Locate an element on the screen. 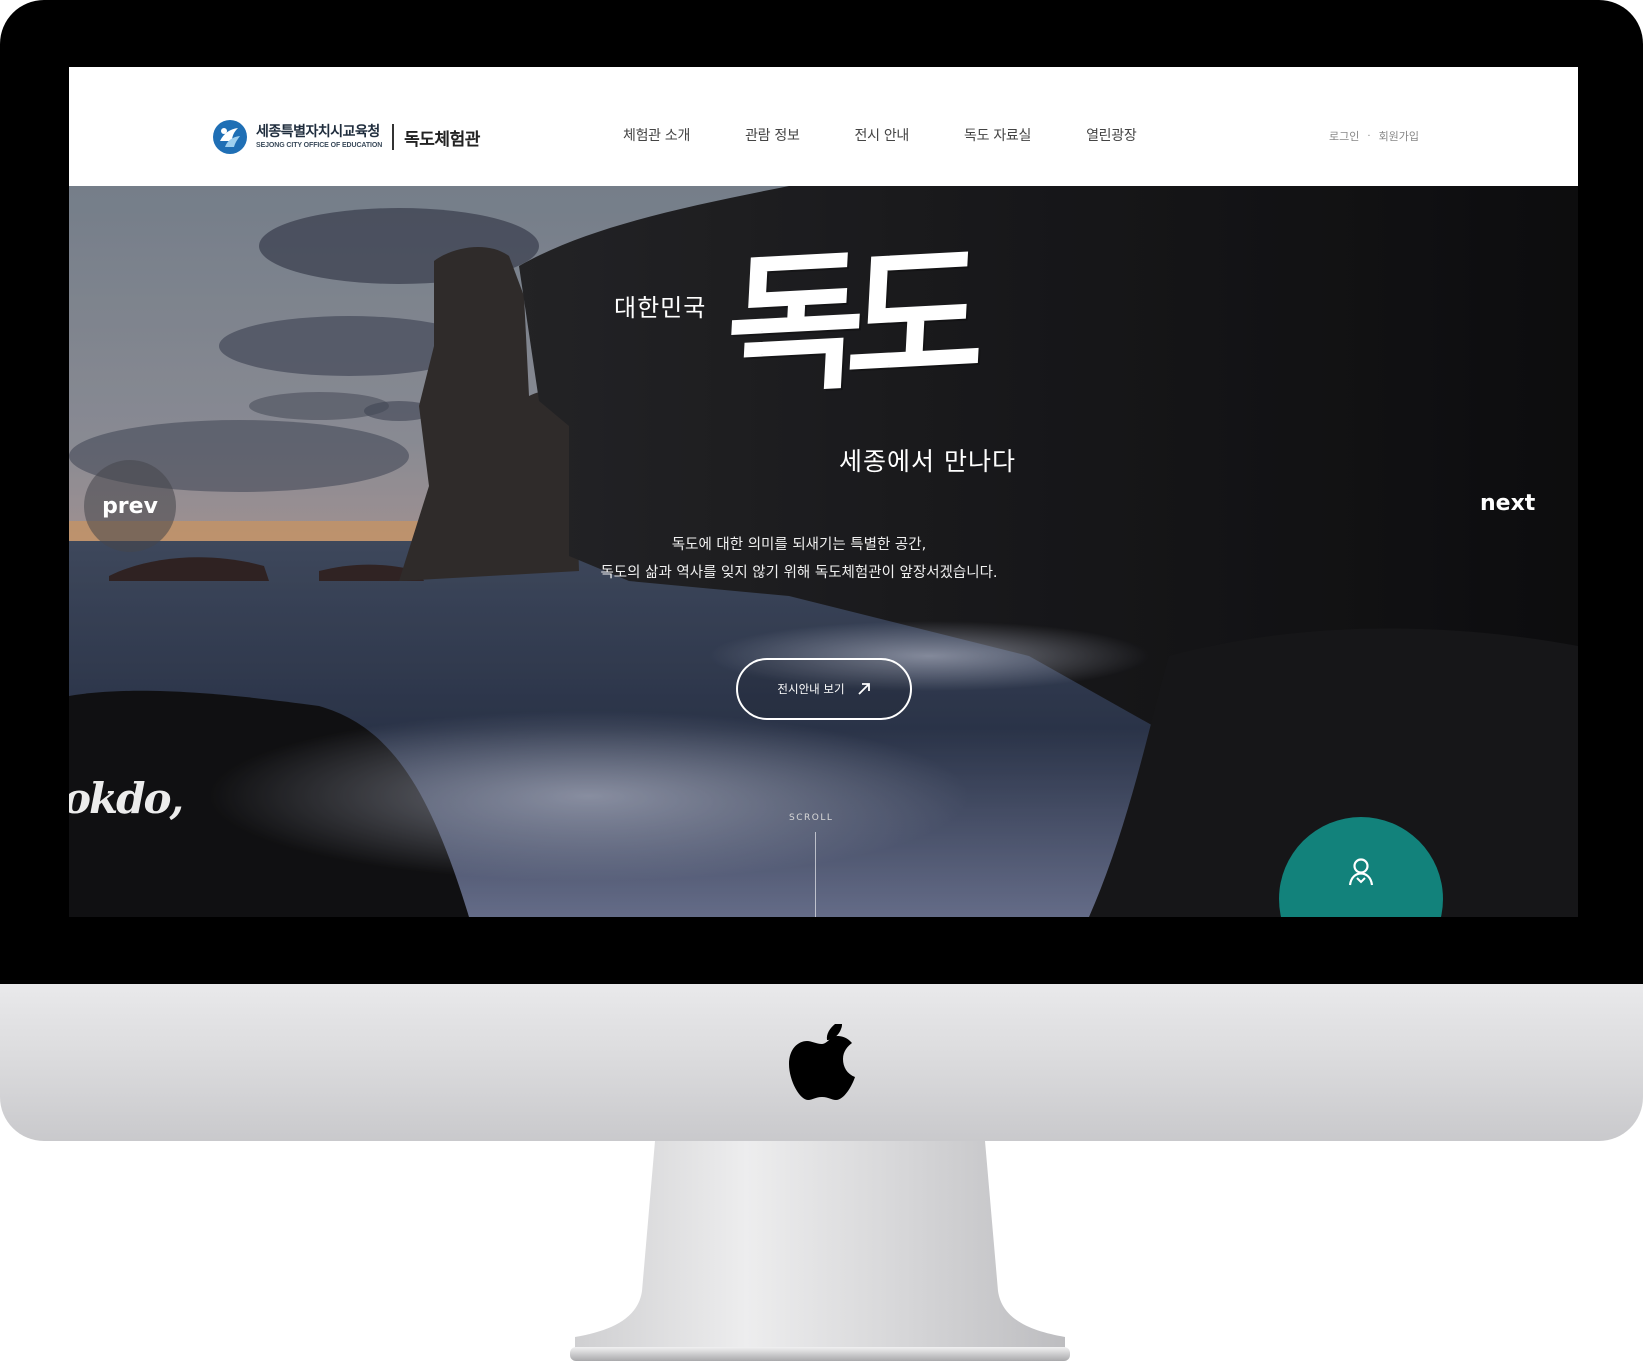 Image resolution: width=1643 pixels, height=1367 pixels. nav-item-community: 열린광장 is located at coordinates (1111, 135).